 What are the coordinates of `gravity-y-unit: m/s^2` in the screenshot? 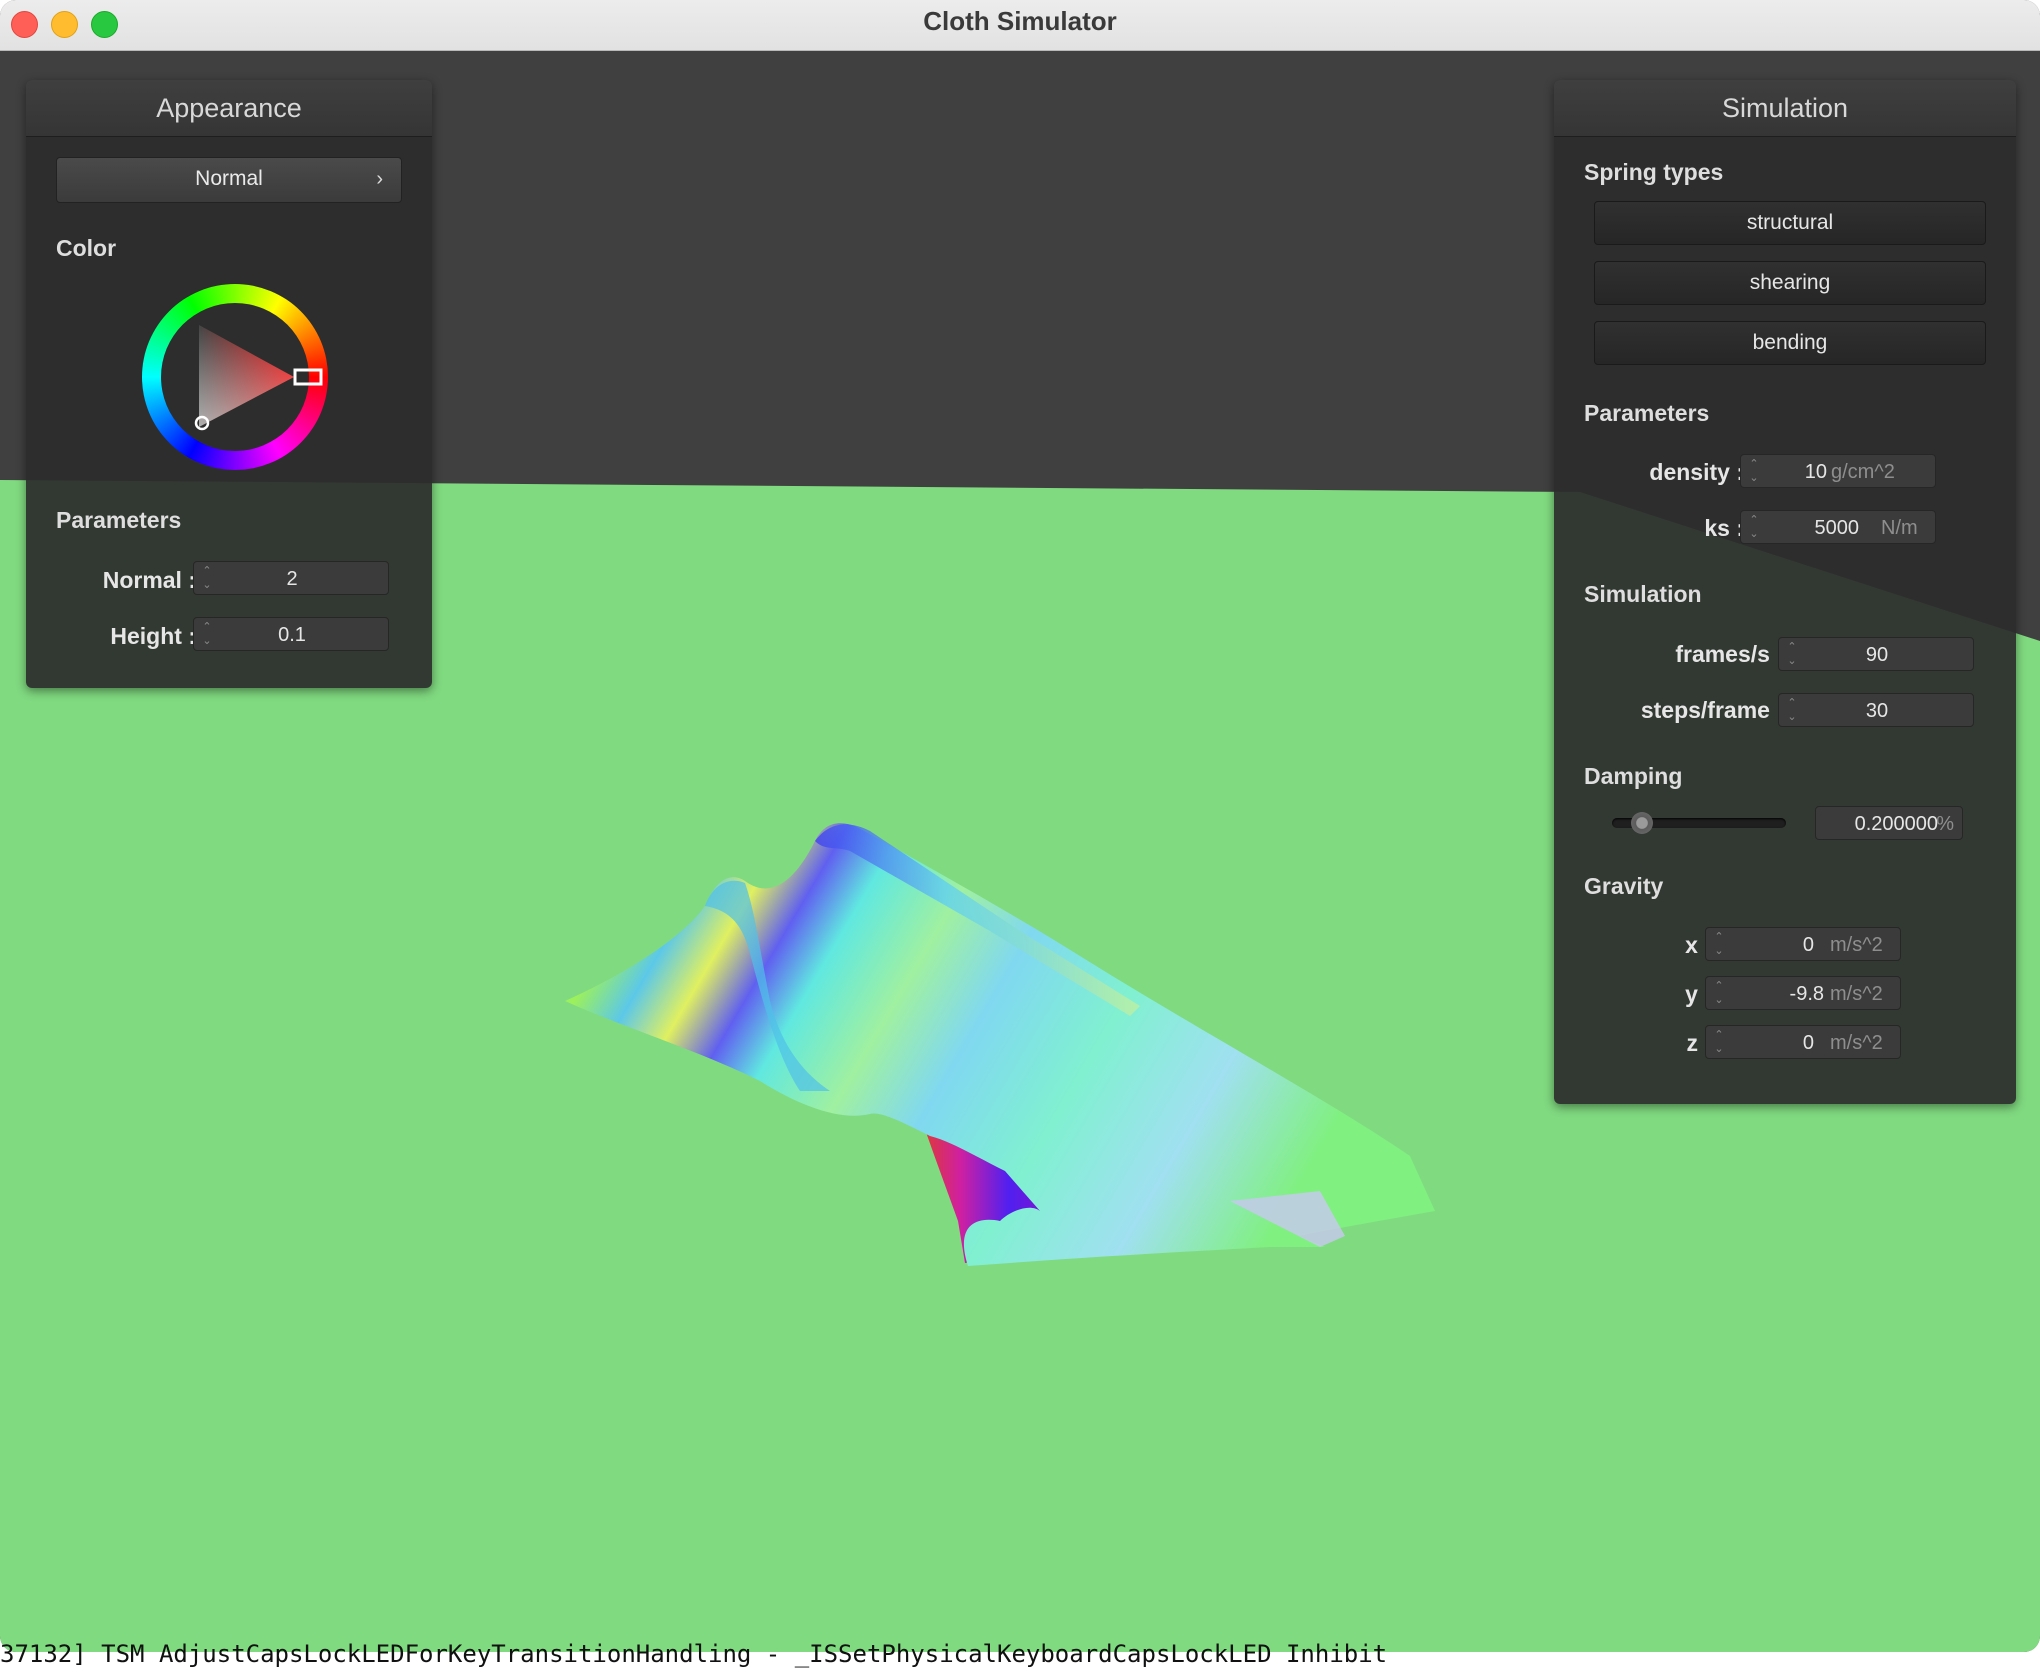 It's located at (1856, 994).